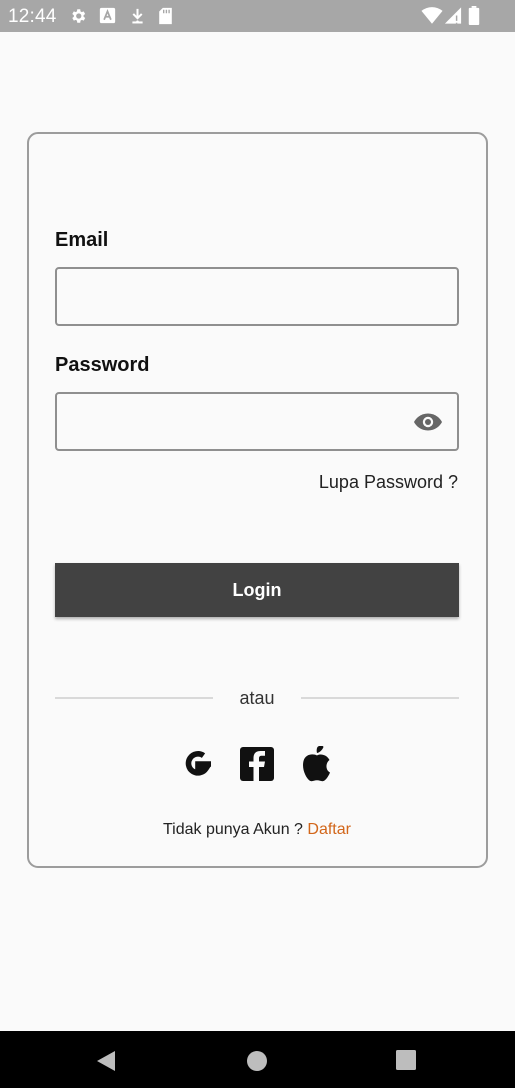 This screenshot has width=515, height=1088. Describe the element at coordinates (428, 424) in the screenshot. I see `show-password-eye-icon` at that location.